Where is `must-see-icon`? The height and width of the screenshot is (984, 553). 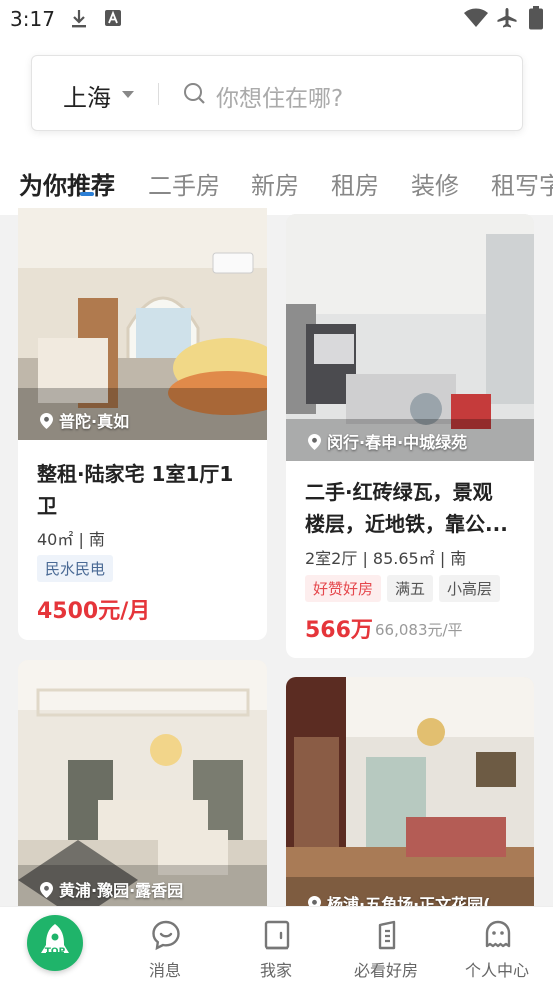
must-see-icon is located at coordinates (387, 937).